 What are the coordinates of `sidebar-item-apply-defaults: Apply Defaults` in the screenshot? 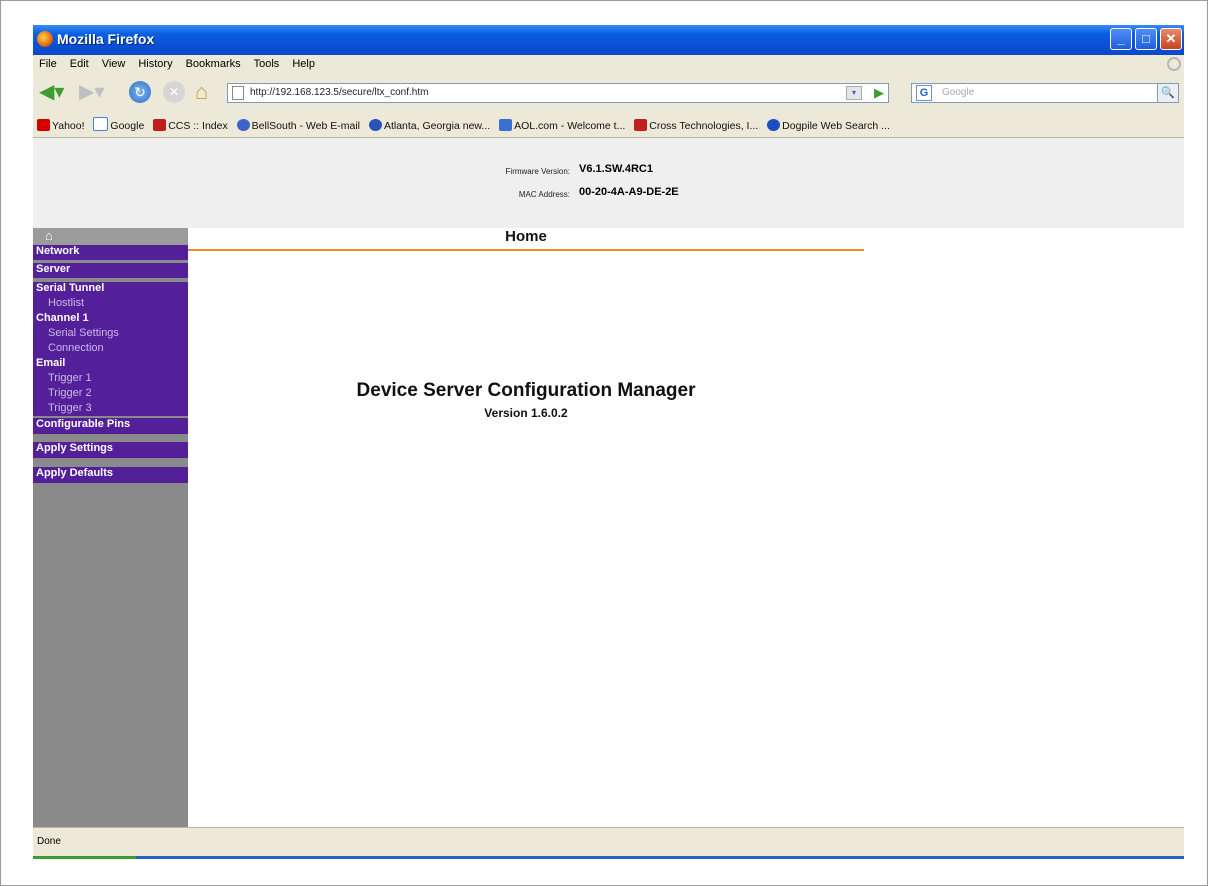 It's located at (110, 475).